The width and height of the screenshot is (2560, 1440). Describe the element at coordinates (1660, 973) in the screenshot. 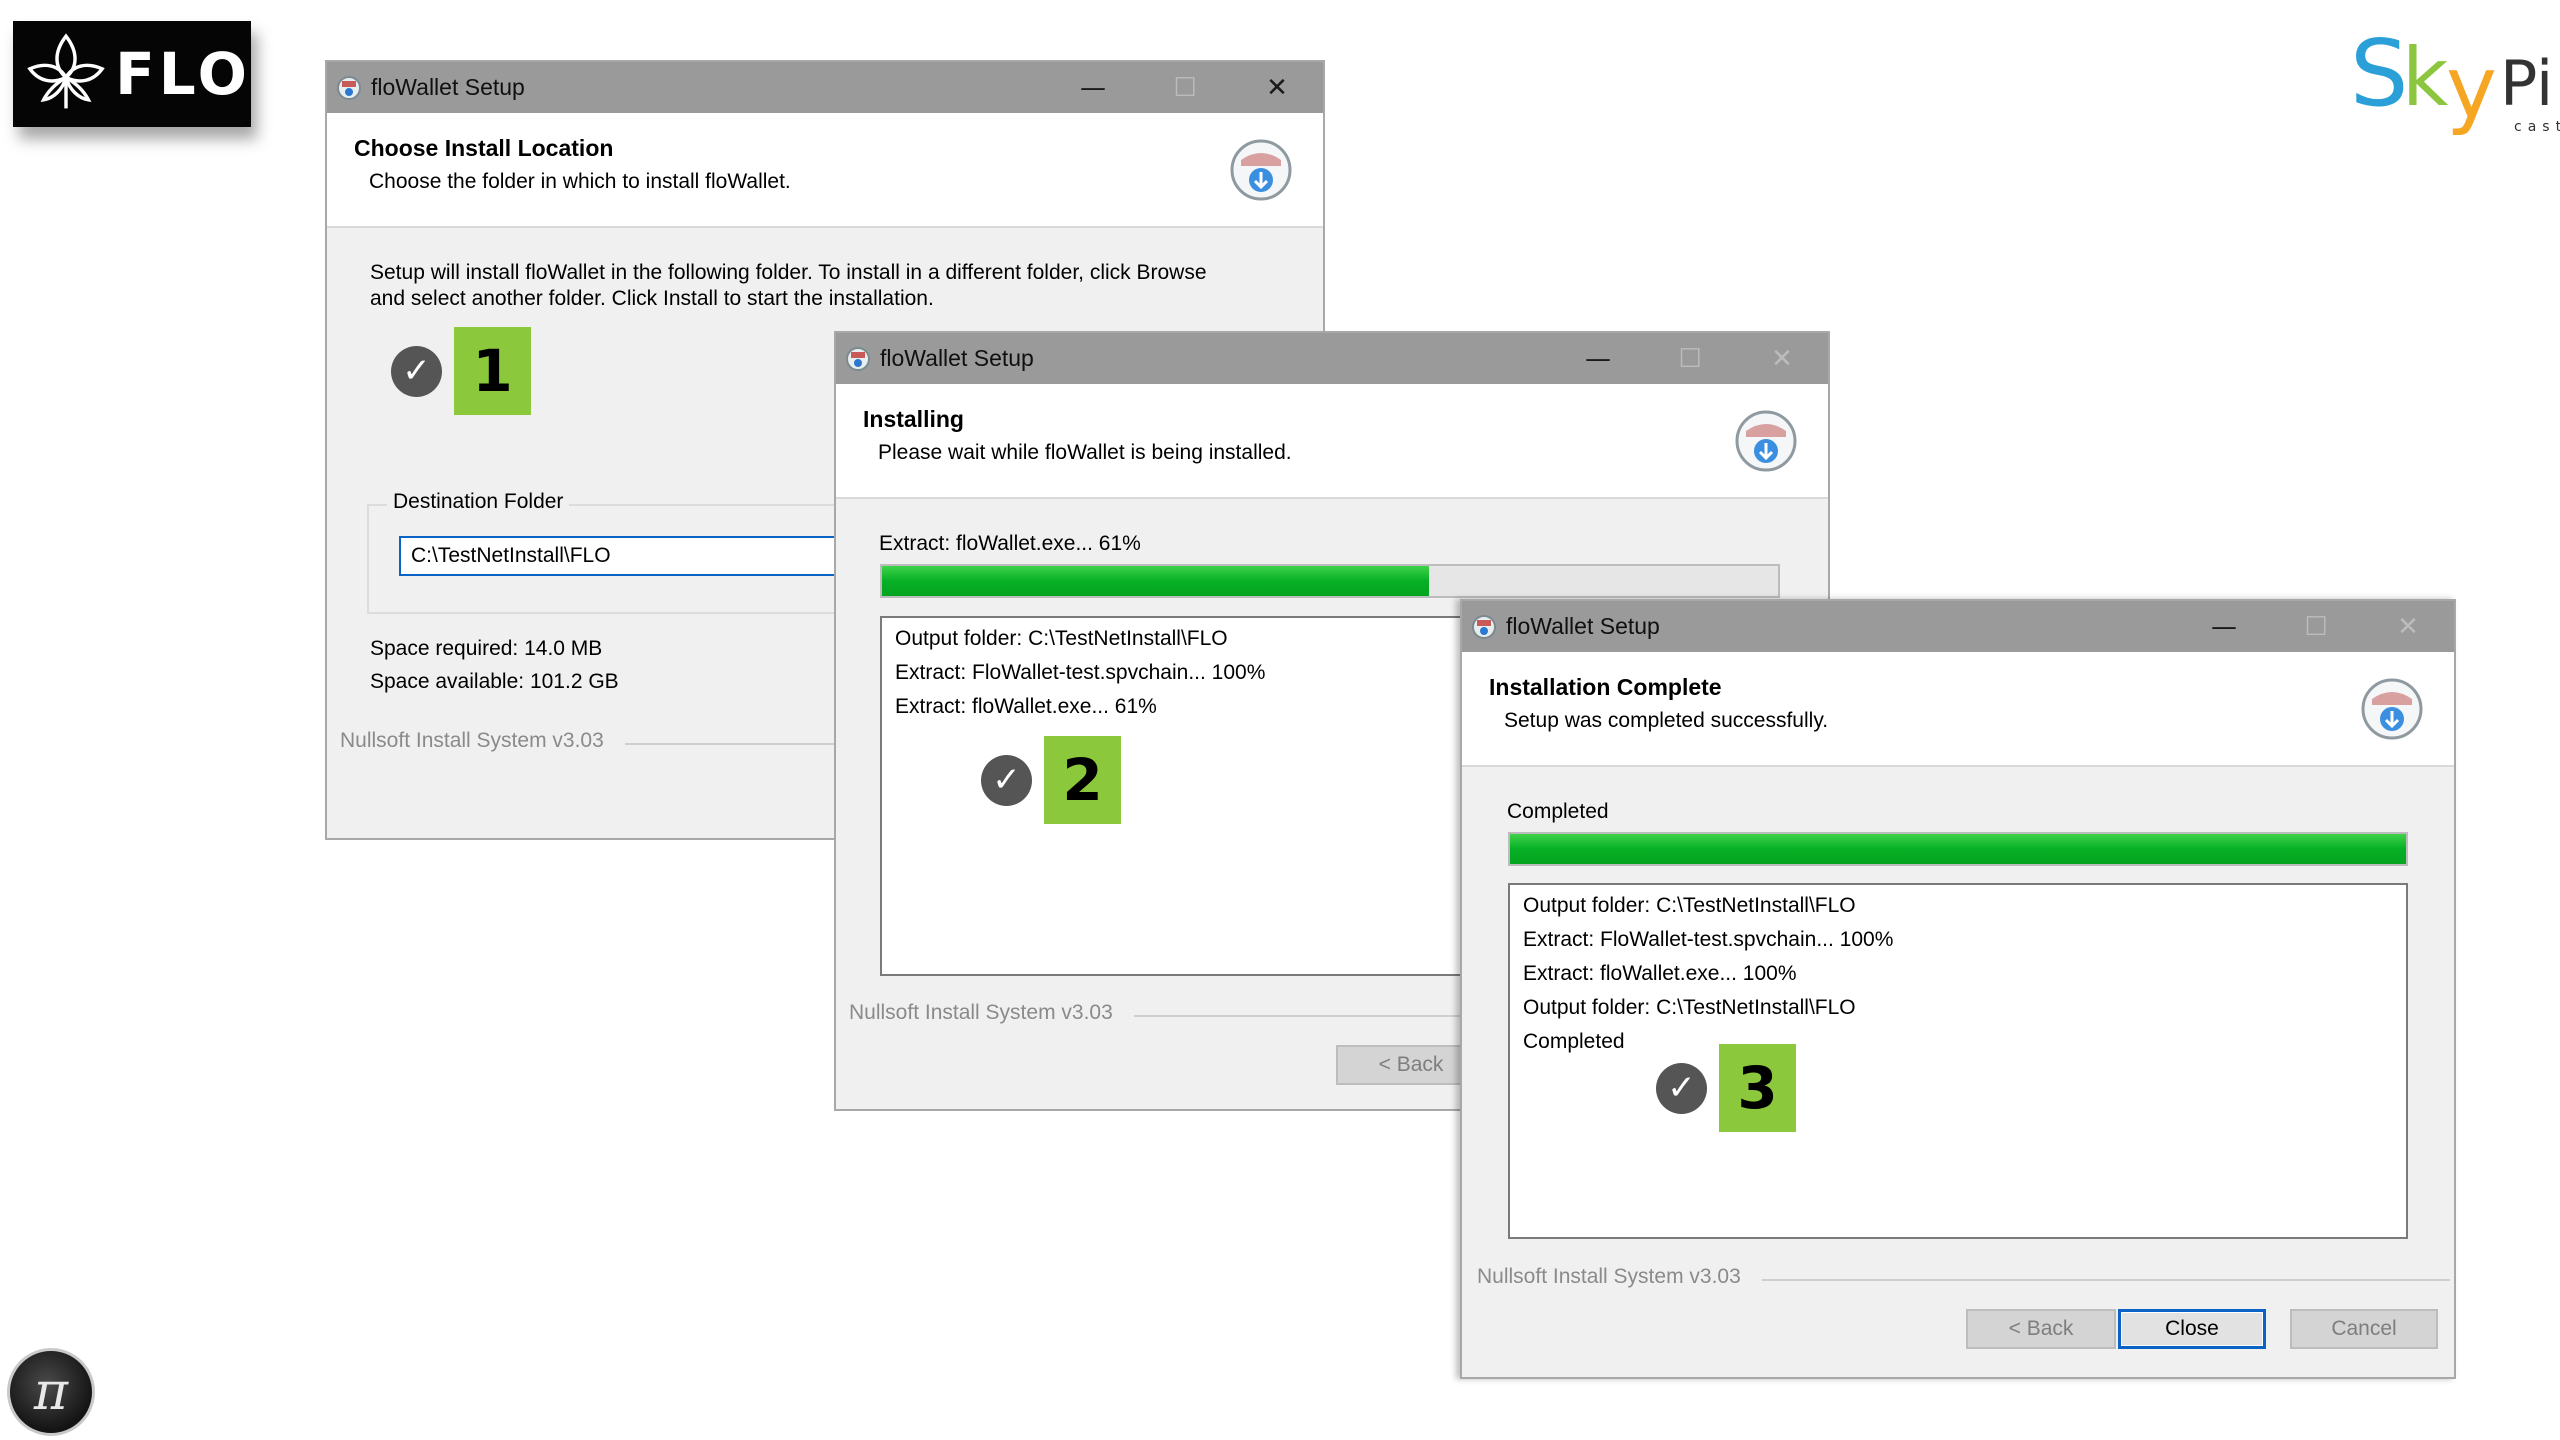

I see `log-line: Extract: floWallet.exe... 100%` at that location.